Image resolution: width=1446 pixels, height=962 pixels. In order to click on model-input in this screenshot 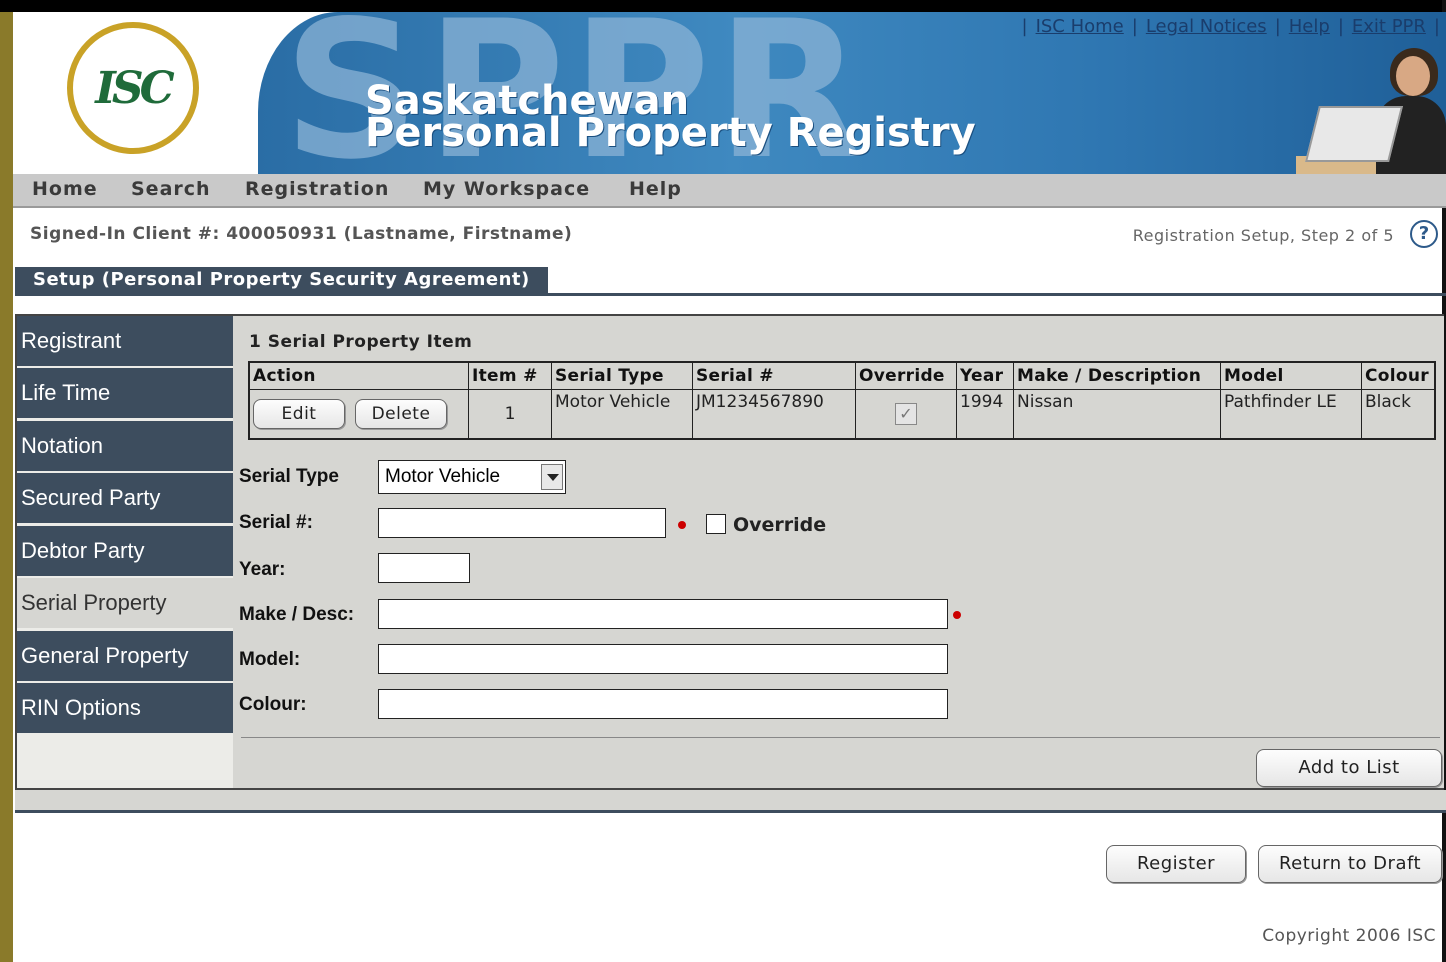, I will do `click(663, 659)`.